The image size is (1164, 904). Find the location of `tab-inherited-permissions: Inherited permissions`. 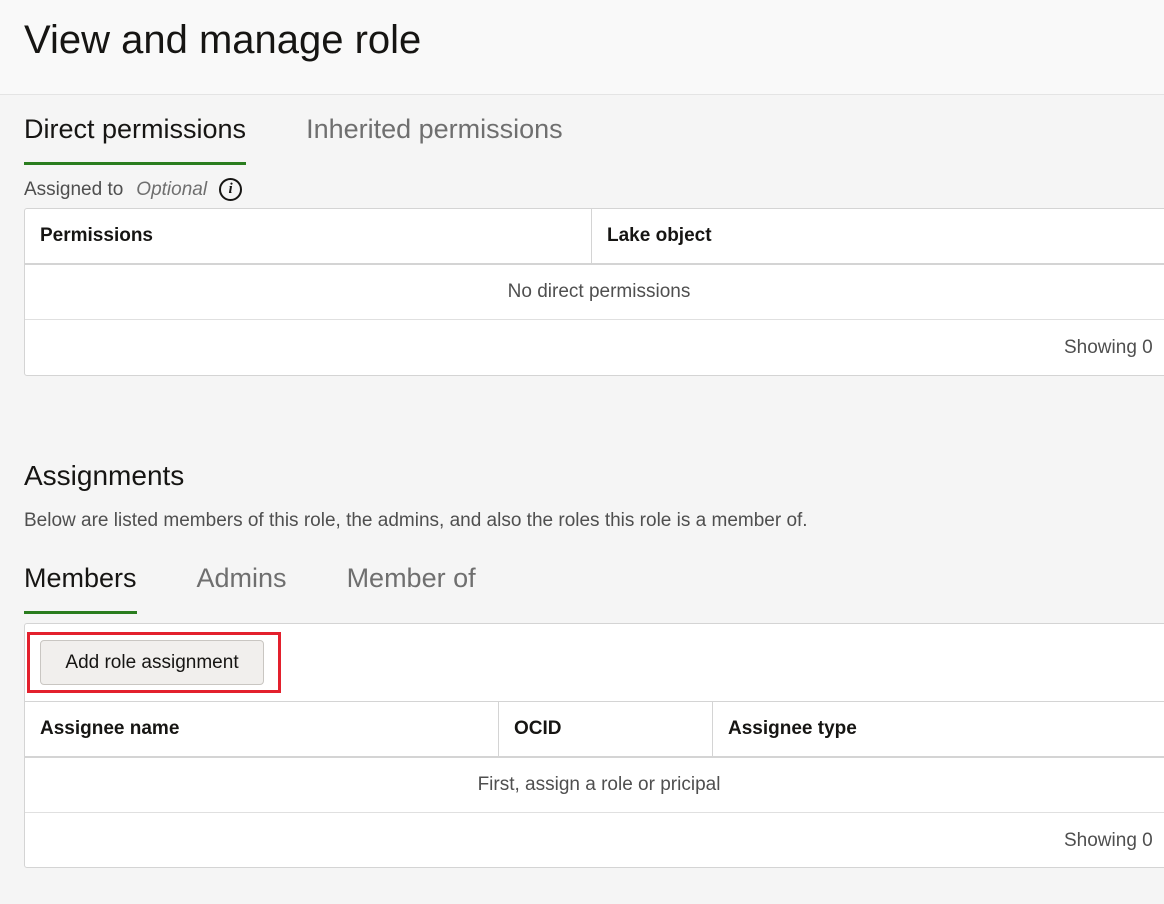

tab-inherited-permissions: Inherited permissions is located at coordinates (434, 129).